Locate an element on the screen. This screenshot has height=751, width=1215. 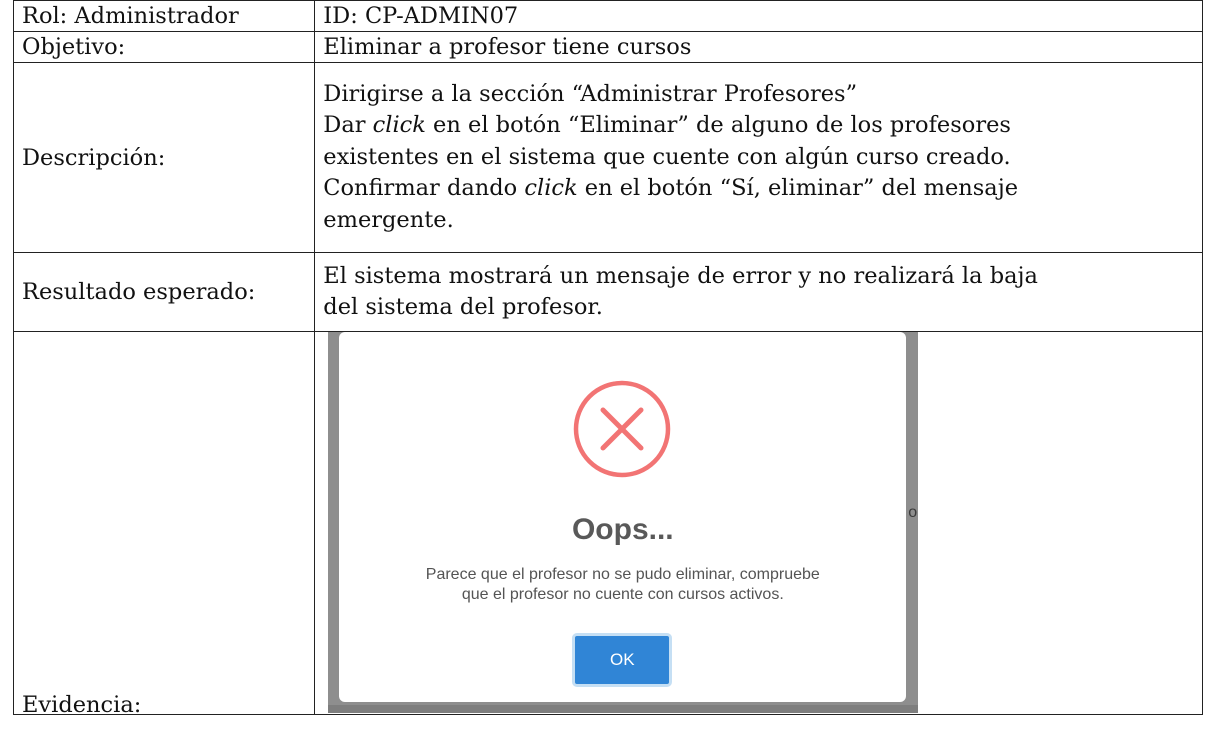
description-label: Descripción: is located at coordinates (164, 157).